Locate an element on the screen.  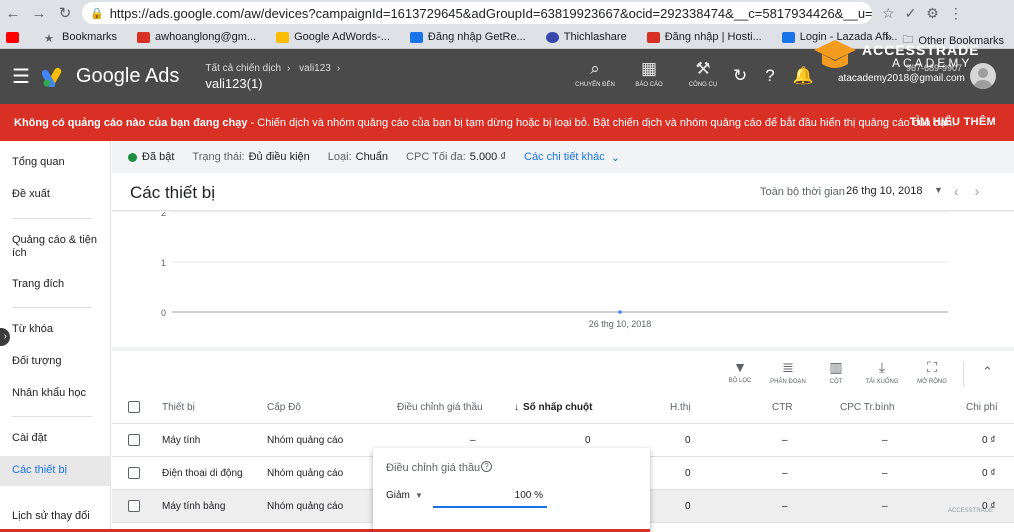
bookmark-youtube is located at coordinates (15, 37).